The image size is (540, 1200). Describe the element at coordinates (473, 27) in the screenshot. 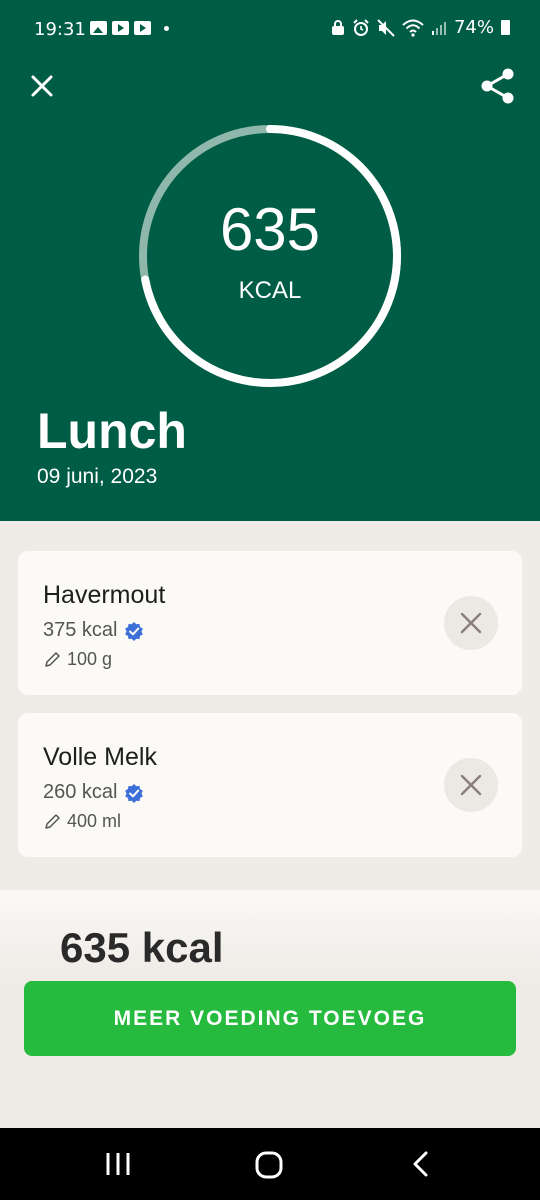

I see `battery-percentage: 74%` at that location.